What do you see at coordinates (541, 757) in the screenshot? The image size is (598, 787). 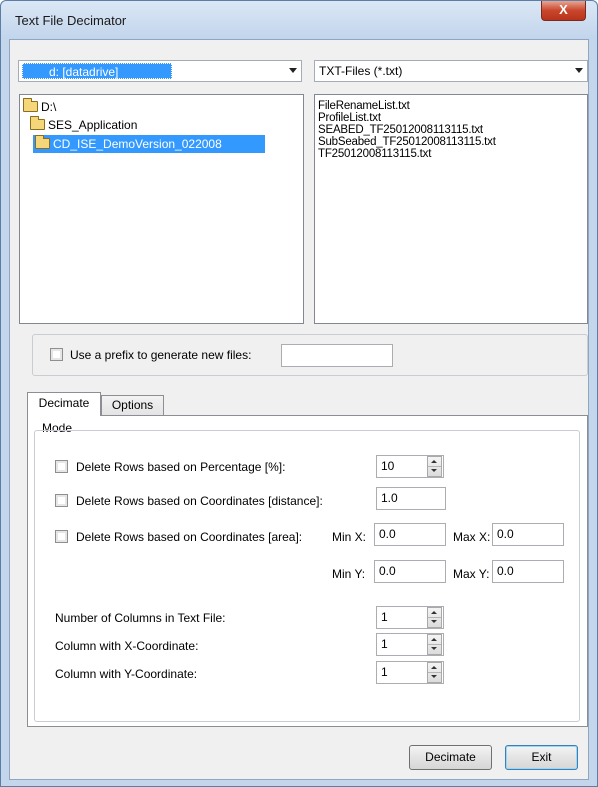 I see `exit-button: Exit` at bounding box center [541, 757].